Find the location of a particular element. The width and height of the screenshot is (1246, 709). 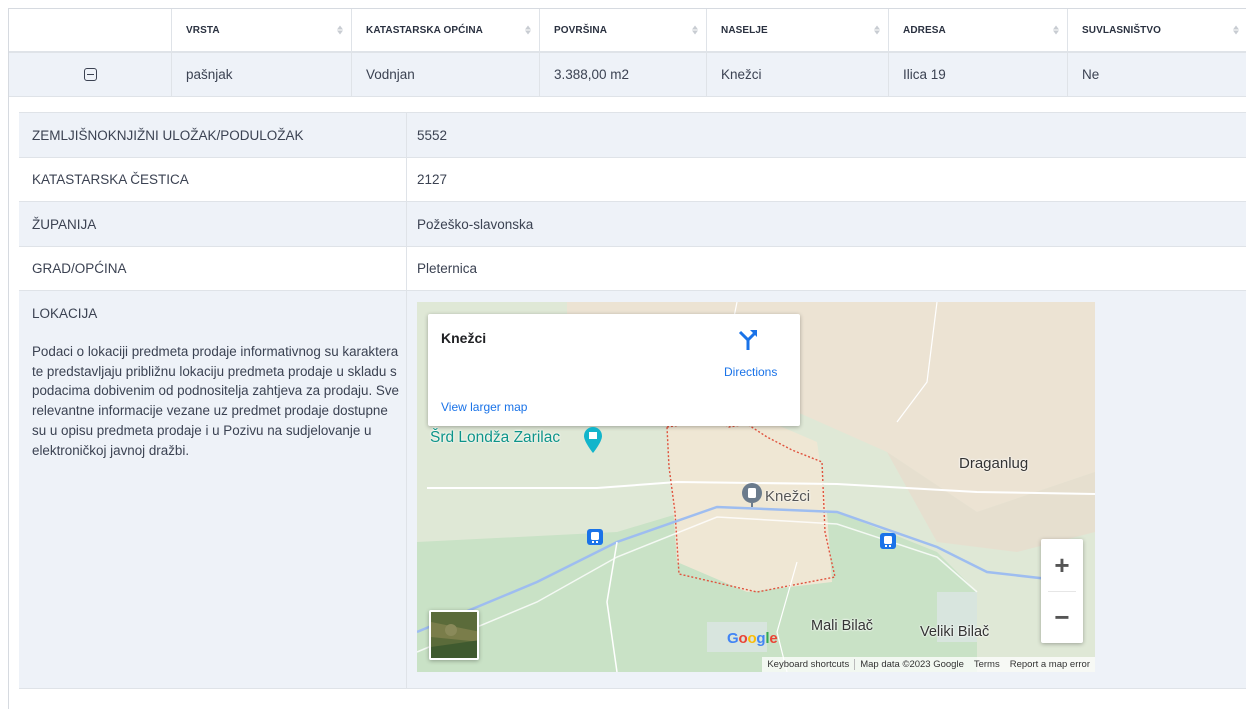

collapse-icon is located at coordinates (90, 74).